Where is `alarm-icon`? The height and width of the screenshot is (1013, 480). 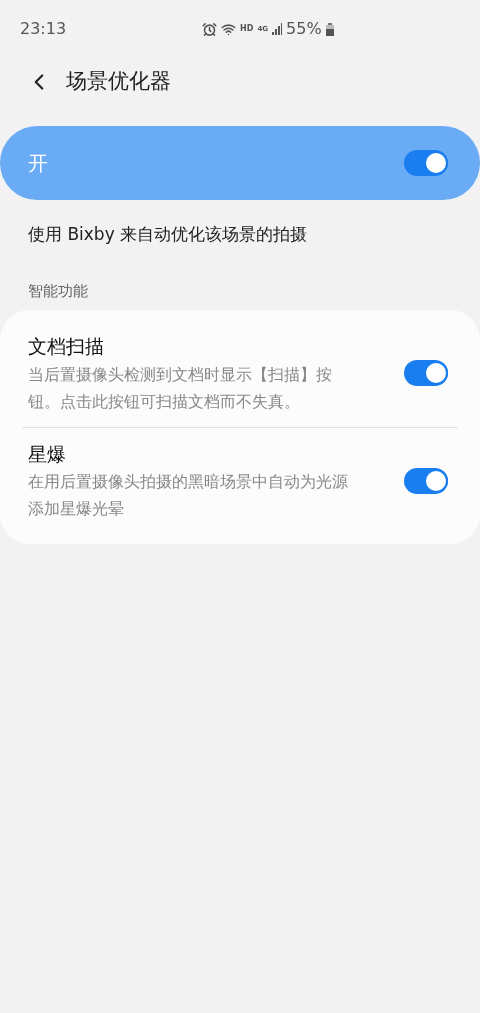 alarm-icon is located at coordinates (210, 29).